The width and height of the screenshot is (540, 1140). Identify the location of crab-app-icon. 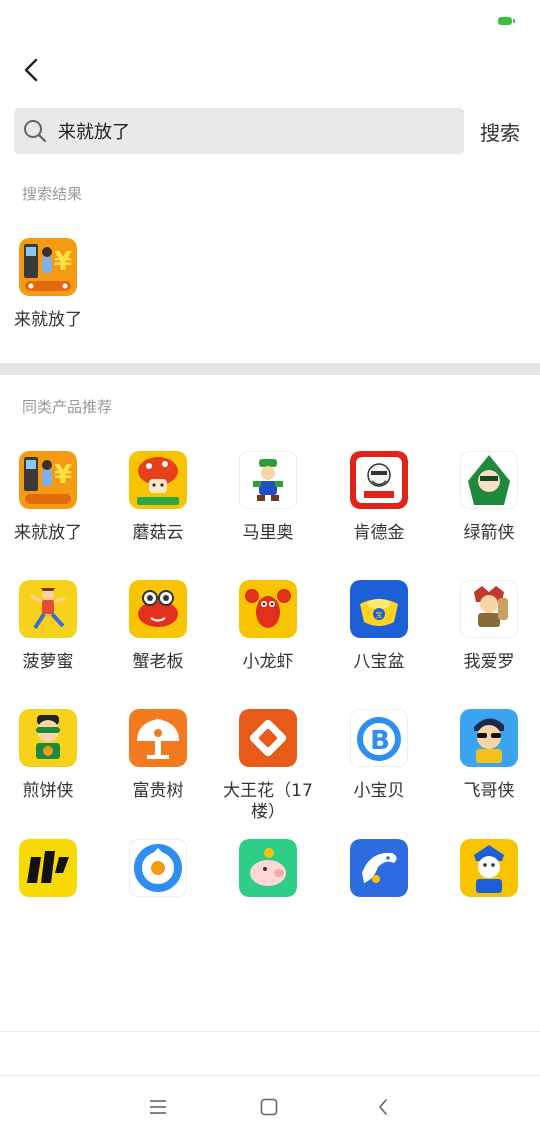
(158, 609).